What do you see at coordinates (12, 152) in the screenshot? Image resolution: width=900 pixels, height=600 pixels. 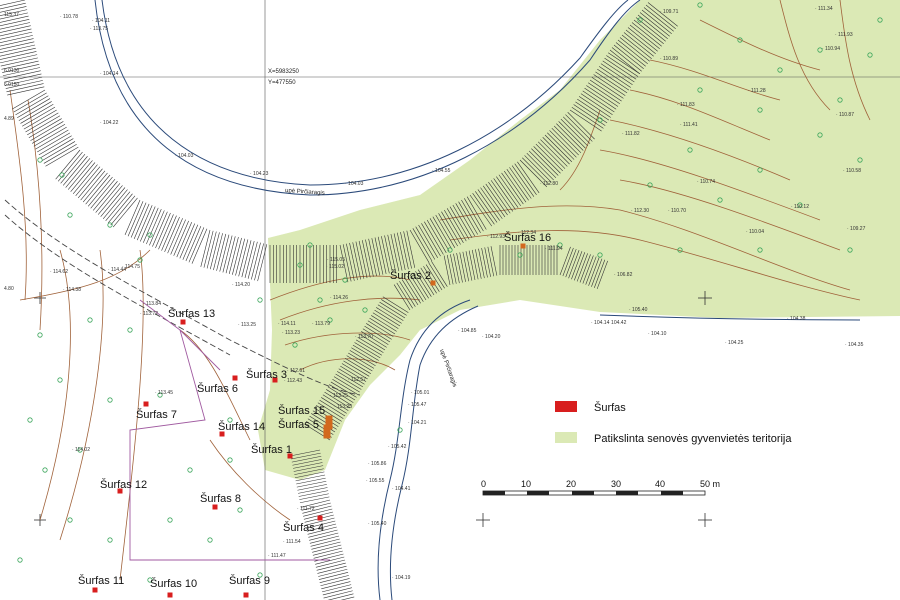 I see `side-labels: 6.0130 6.0150 115.37 4.89 4.80` at bounding box center [12, 152].